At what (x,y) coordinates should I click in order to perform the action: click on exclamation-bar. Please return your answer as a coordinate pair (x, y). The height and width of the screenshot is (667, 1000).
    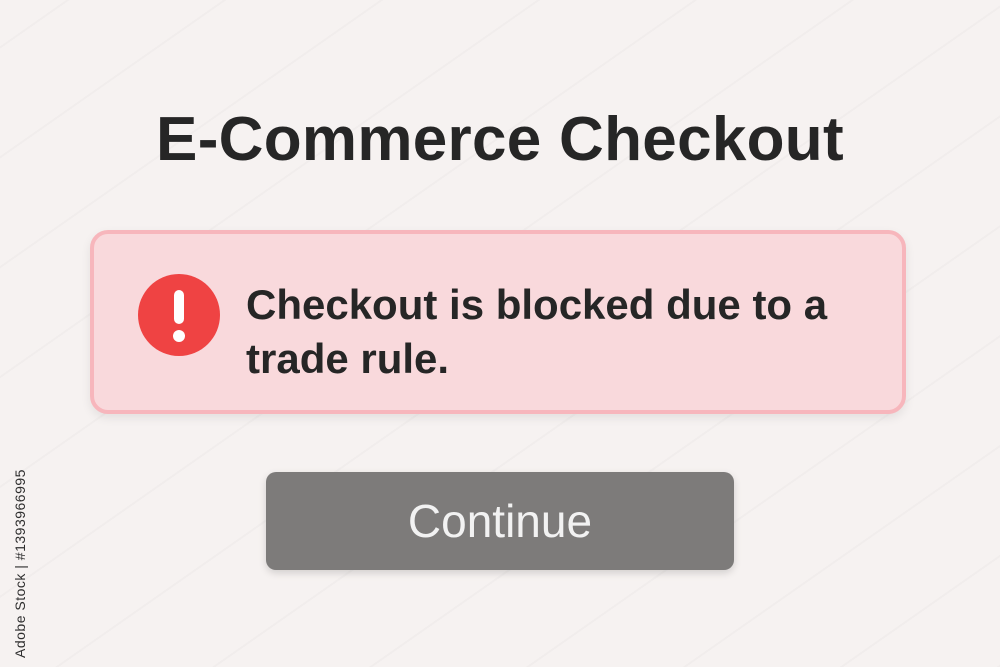
    Looking at the image, I should click on (179, 307).